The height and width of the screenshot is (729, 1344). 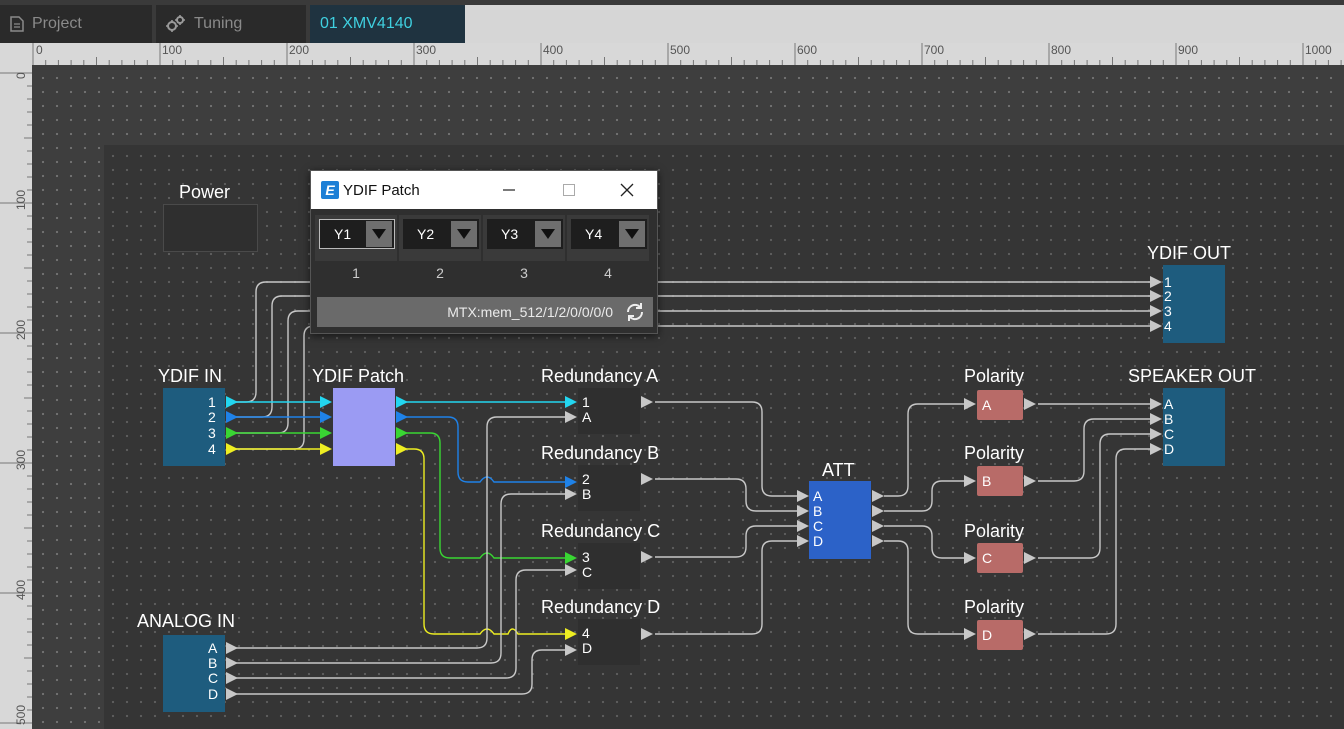 I want to click on port-label: 3, so click(x=212, y=433).